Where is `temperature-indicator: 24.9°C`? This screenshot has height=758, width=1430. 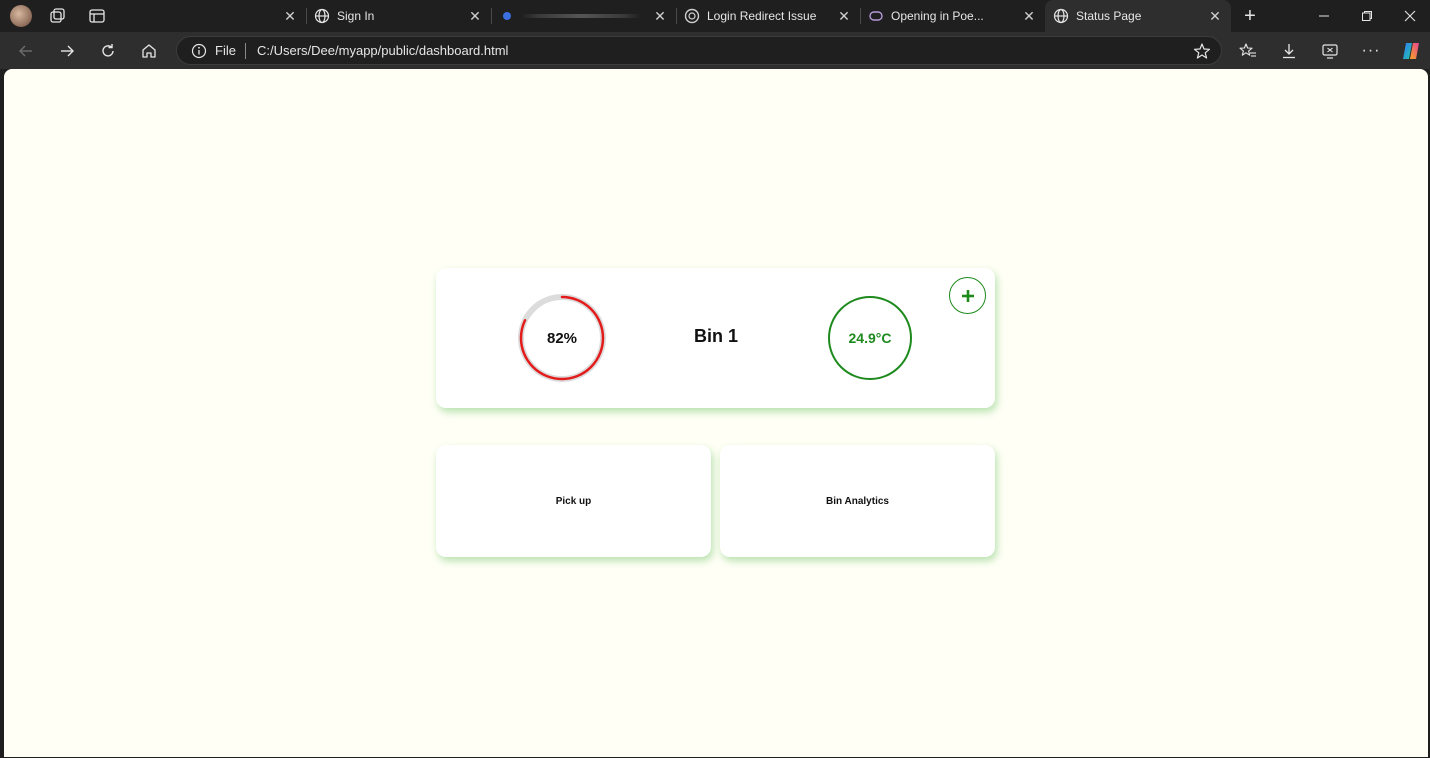 temperature-indicator: 24.9°C is located at coordinates (870, 338).